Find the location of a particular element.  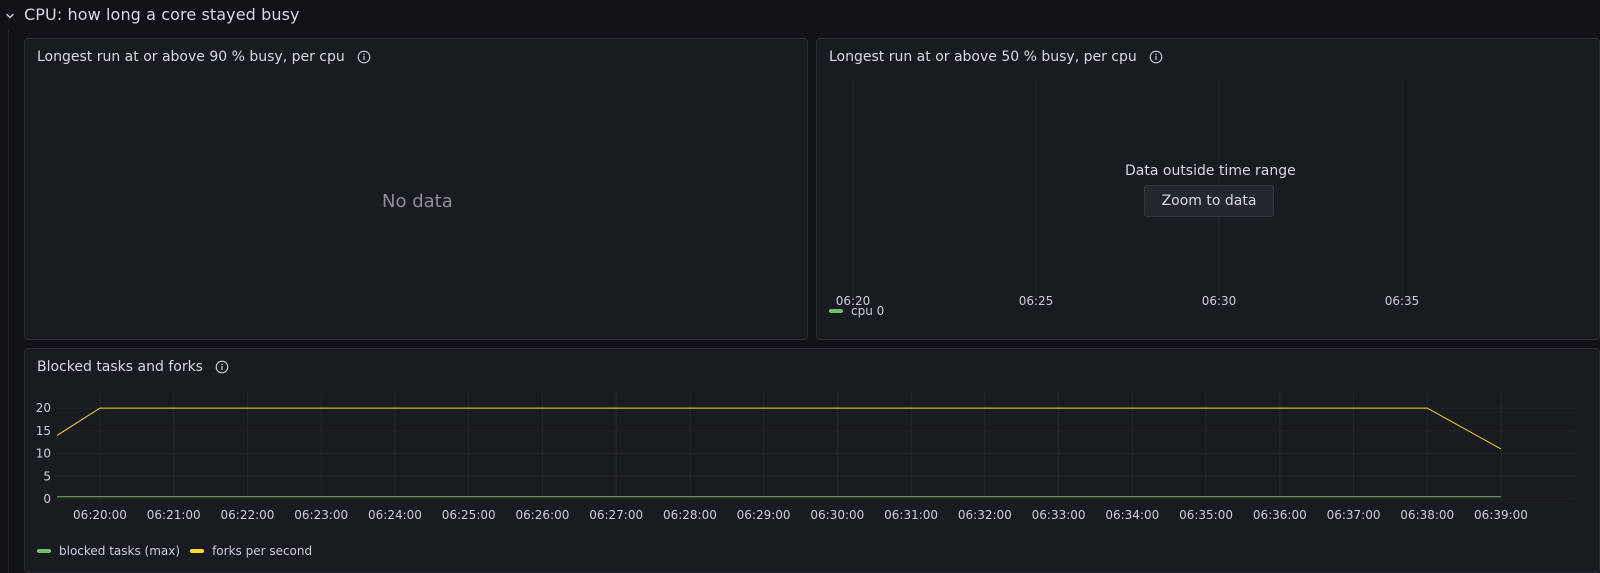

y-tick-label: 10 is located at coordinates (43, 454).